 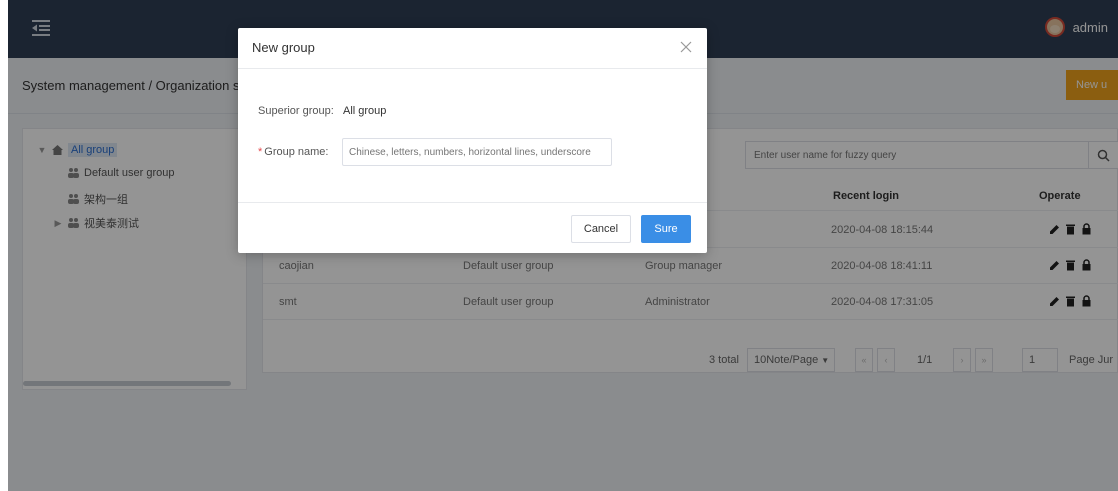 I want to click on dialog-title: New group, so click(x=283, y=47).